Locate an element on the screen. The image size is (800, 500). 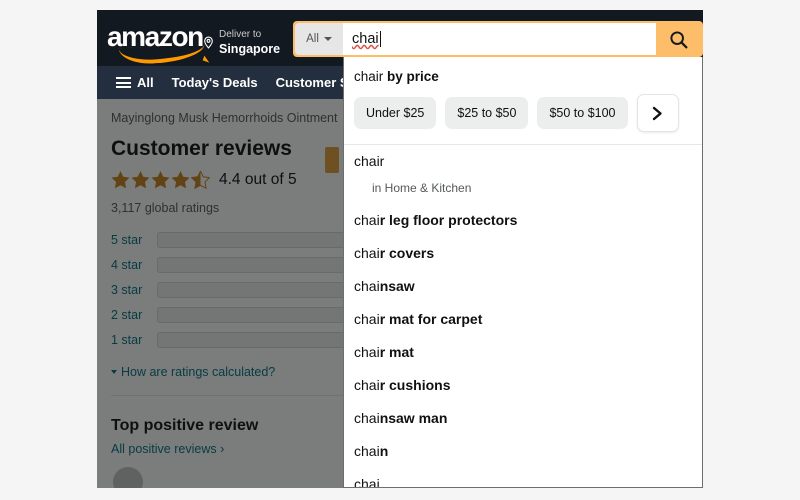
suggestion-item-1: chair leg floor protectors is located at coordinates (523, 220).